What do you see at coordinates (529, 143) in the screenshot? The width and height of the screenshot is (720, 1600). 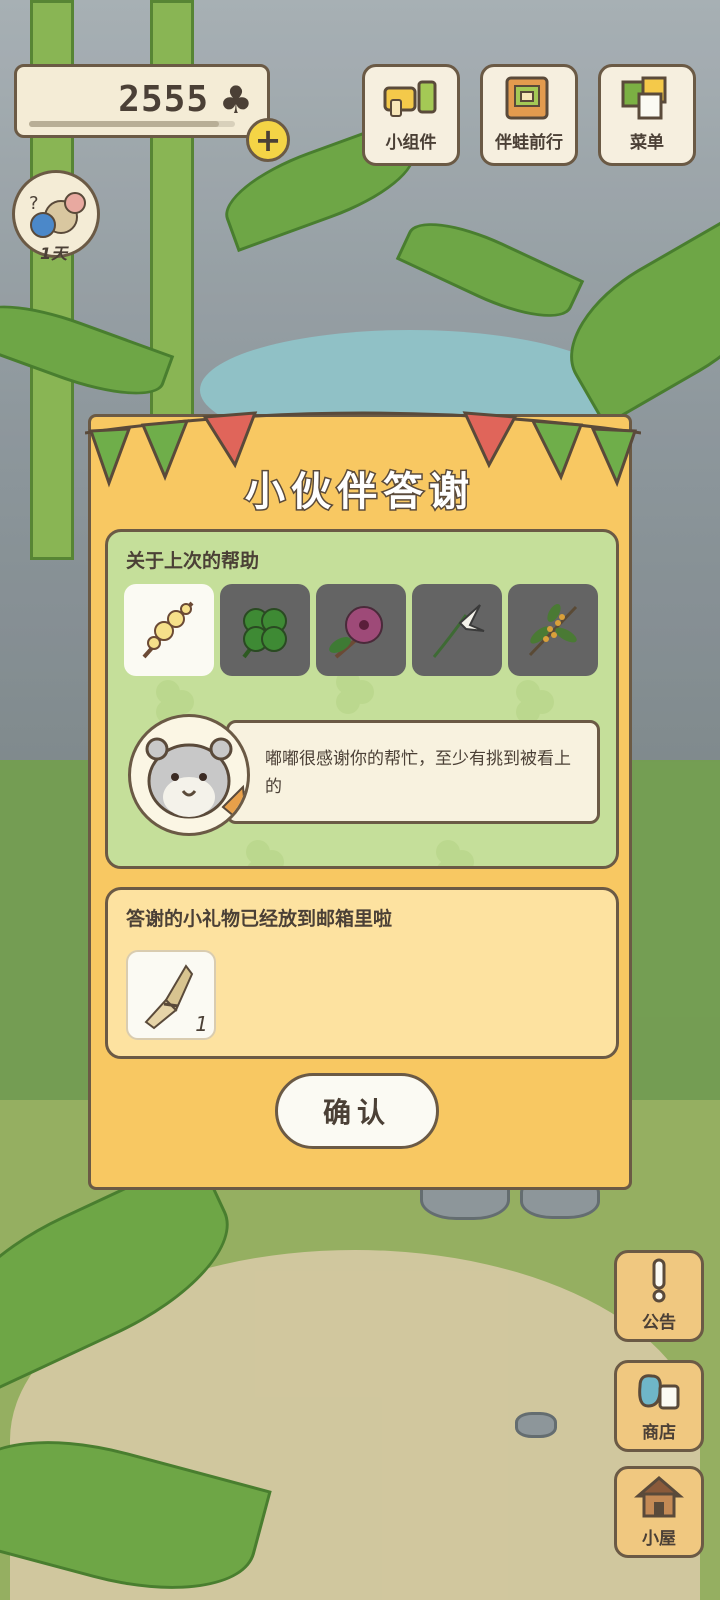 I see `travel-with-frog-label: 伴蛙前行` at bounding box center [529, 143].